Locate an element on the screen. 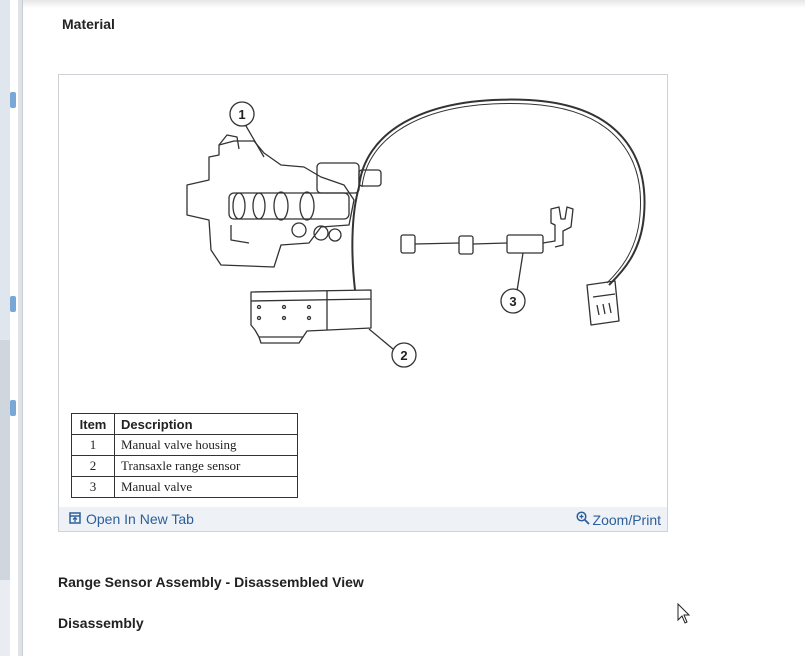 This screenshot has height=656, width=805. legend-row: 1 Manual valve housing is located at coordinates (184, 445).